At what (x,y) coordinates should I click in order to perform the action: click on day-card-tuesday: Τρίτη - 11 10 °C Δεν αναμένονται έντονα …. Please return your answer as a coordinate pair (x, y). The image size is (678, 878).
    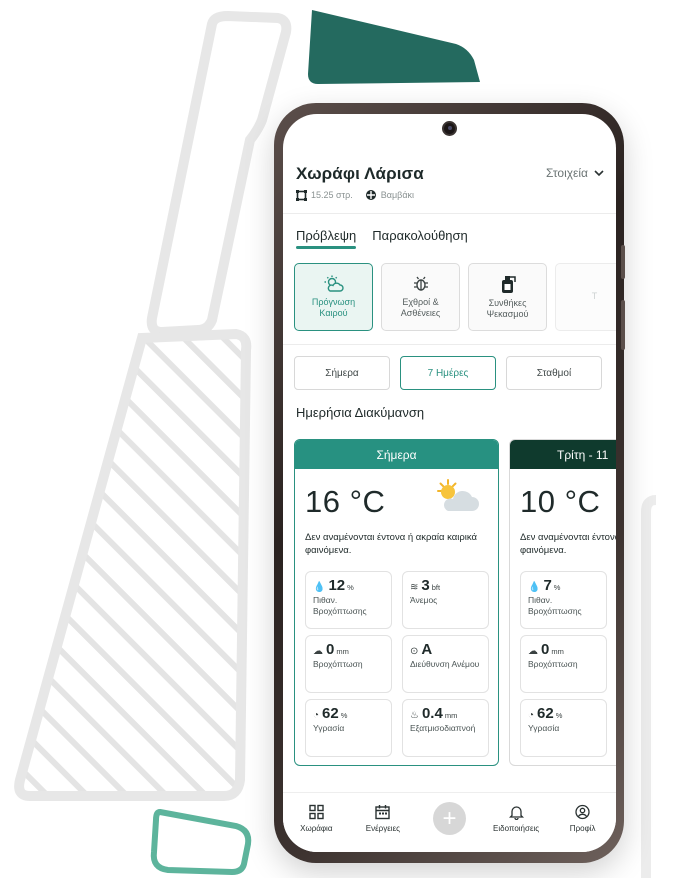
    Looking at the image, I should click on (562, 602).